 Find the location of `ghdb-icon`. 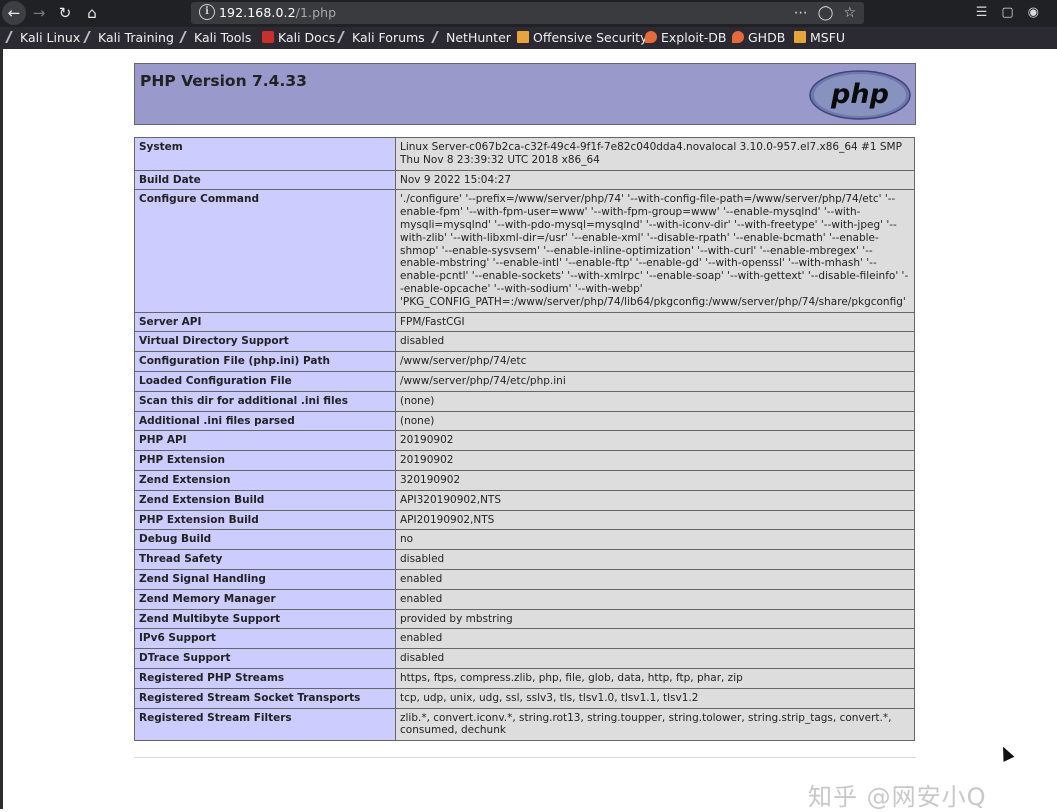

ghdb-icon is located at coordinates (738, 37).